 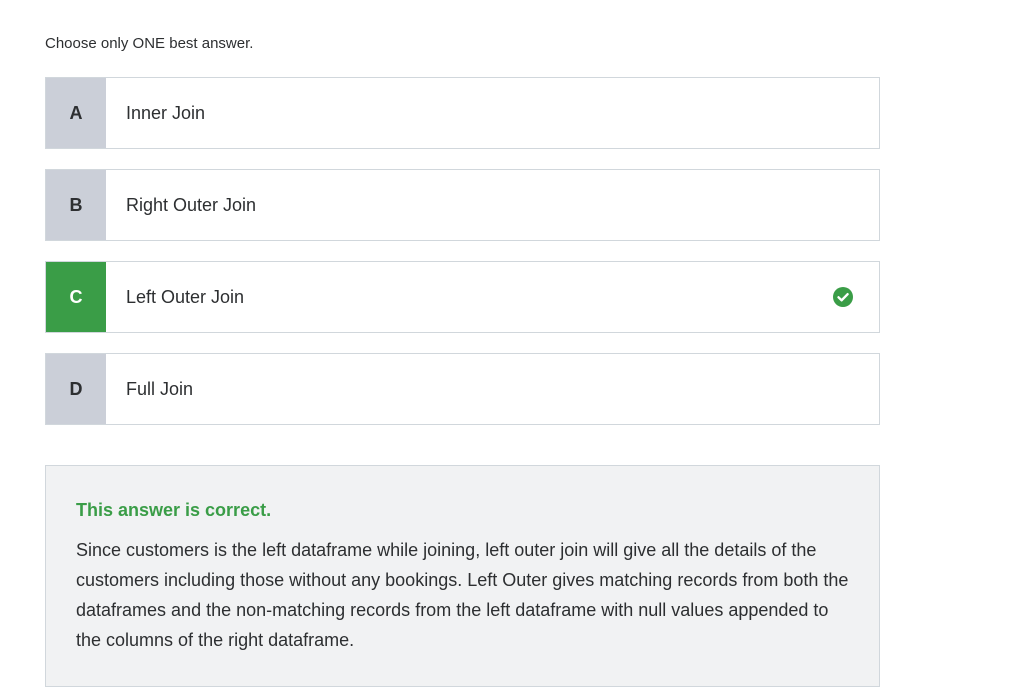 I want to click on question-instruction: Choose only ONE best answer., so click(x=149, y=43).